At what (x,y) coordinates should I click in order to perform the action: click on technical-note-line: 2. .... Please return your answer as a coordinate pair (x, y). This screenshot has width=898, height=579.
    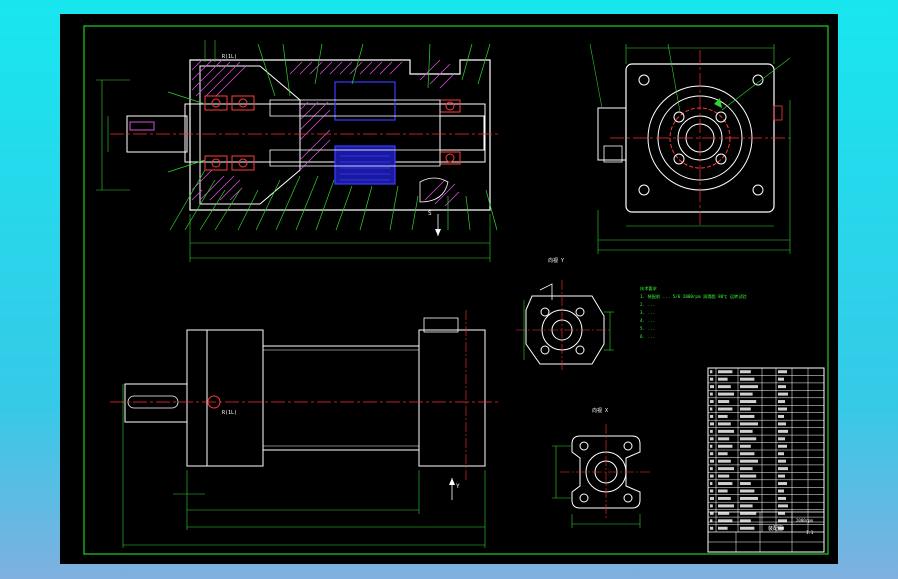
    Looking at the image, I should click on (647, 304).